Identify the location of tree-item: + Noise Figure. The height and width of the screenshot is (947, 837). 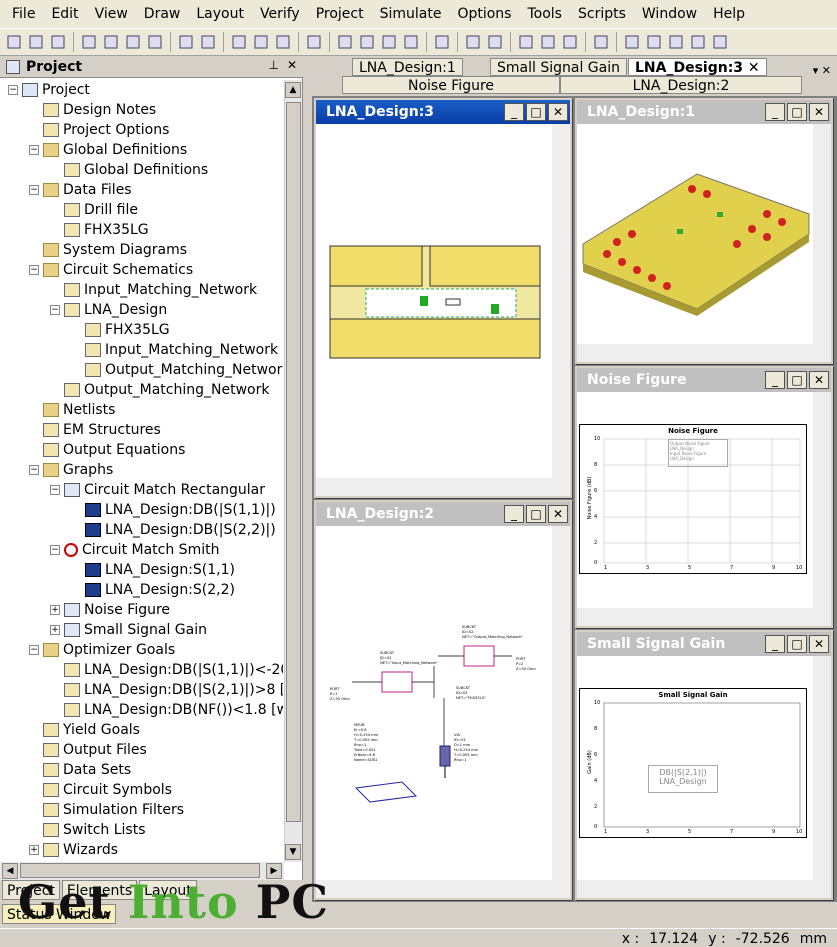
(110, 610).